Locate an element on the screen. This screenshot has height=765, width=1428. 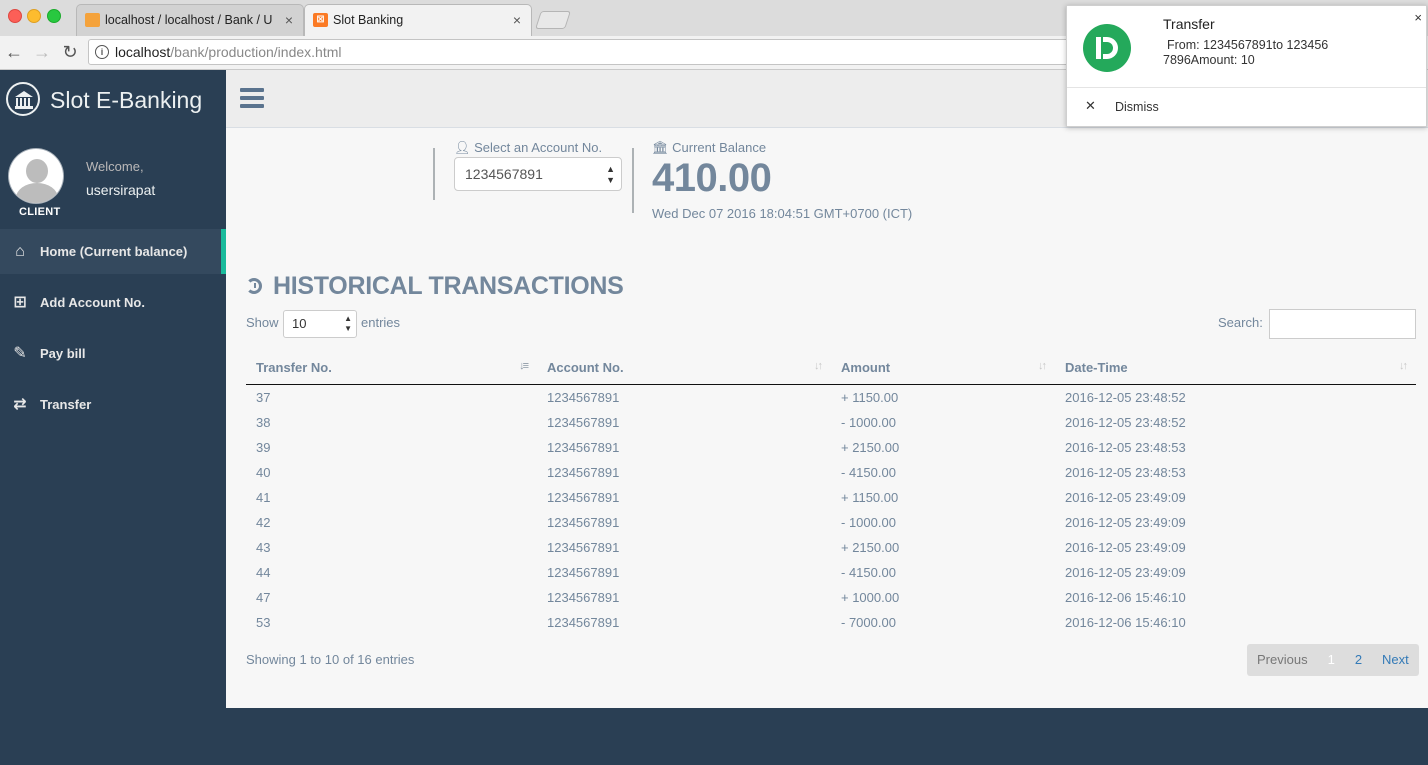
welcome-text: Welcome, is located at coordinates (115, 166).